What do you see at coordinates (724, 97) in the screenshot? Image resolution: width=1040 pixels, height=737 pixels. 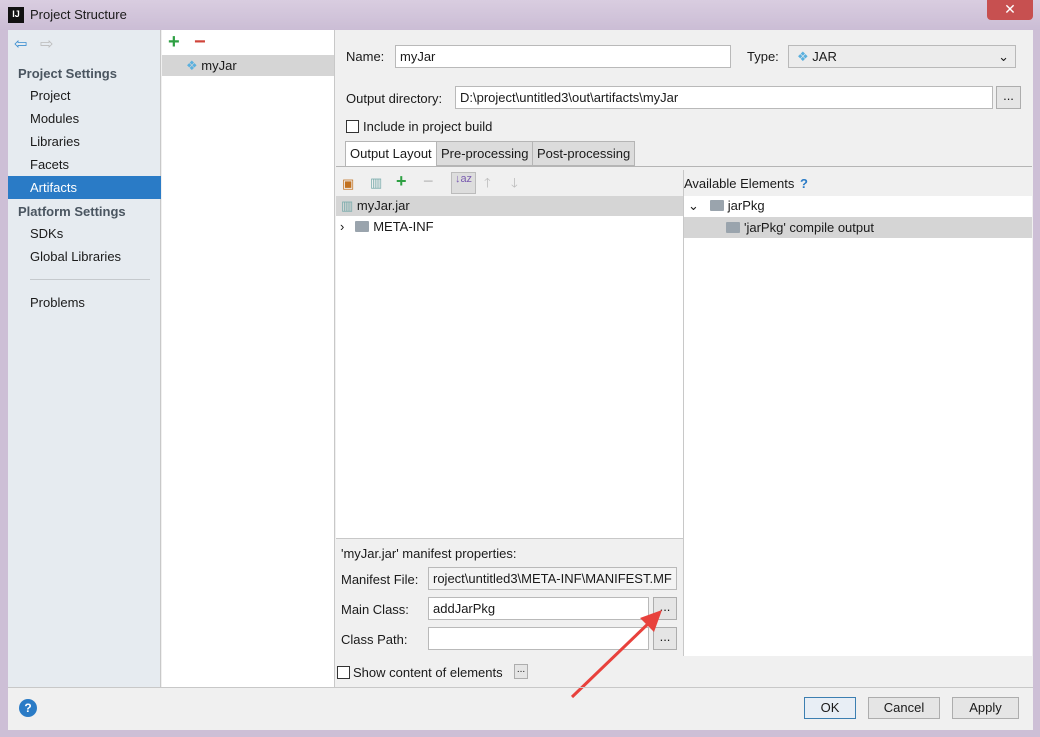 I see `output-directory-input: D:\project\untitled3\out\artifacts\myJar` at bounding box center [724, 97].